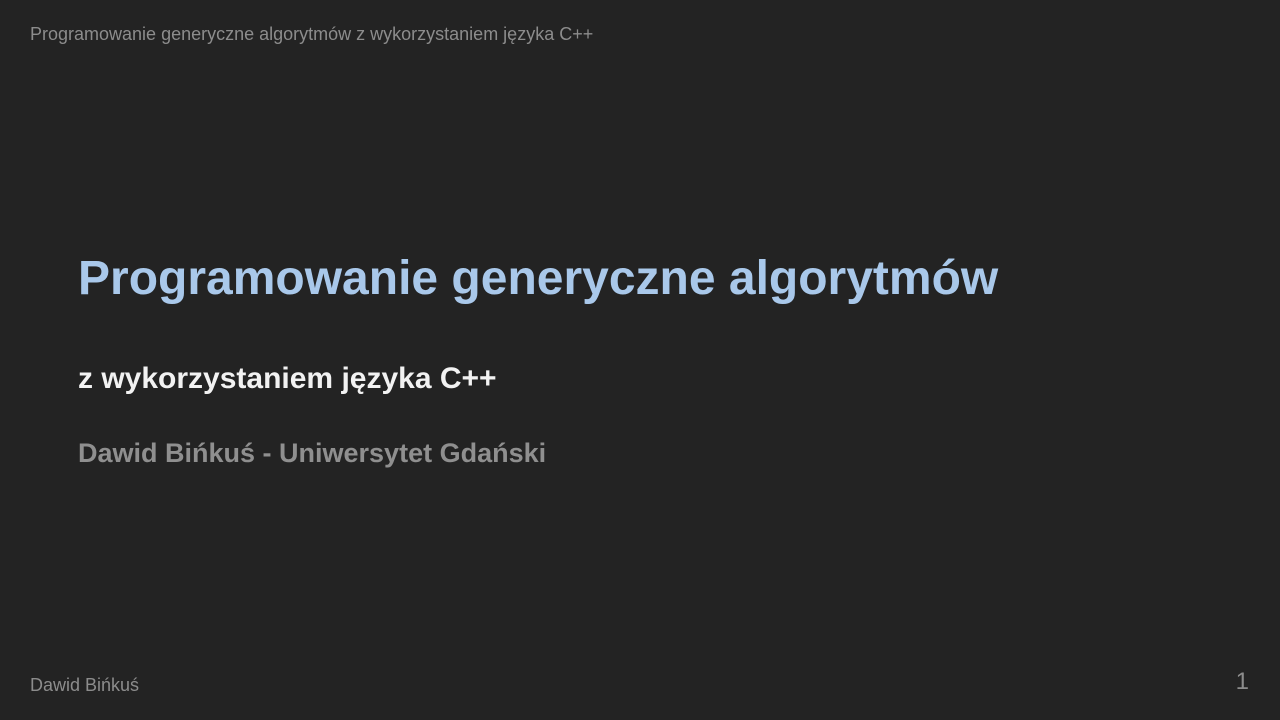 The image size is (1280, 720). I want to click on author-affiliation: Dawid Bińkuś - Uniwersytet Gdański, so click(312, 453).